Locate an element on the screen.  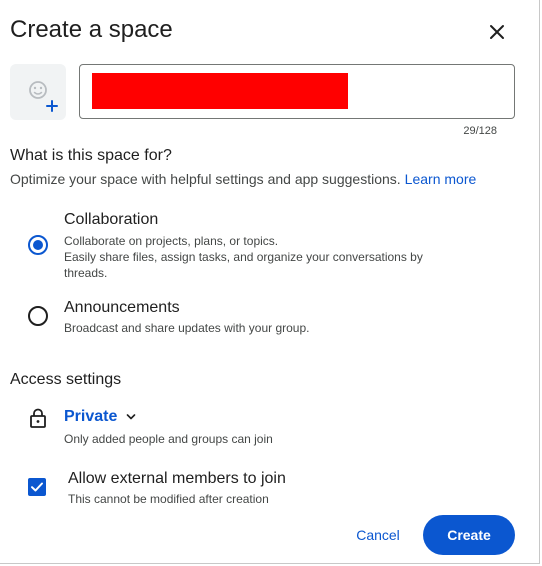
collaboration-title: Collaboration is located at coordinates (111, 219).